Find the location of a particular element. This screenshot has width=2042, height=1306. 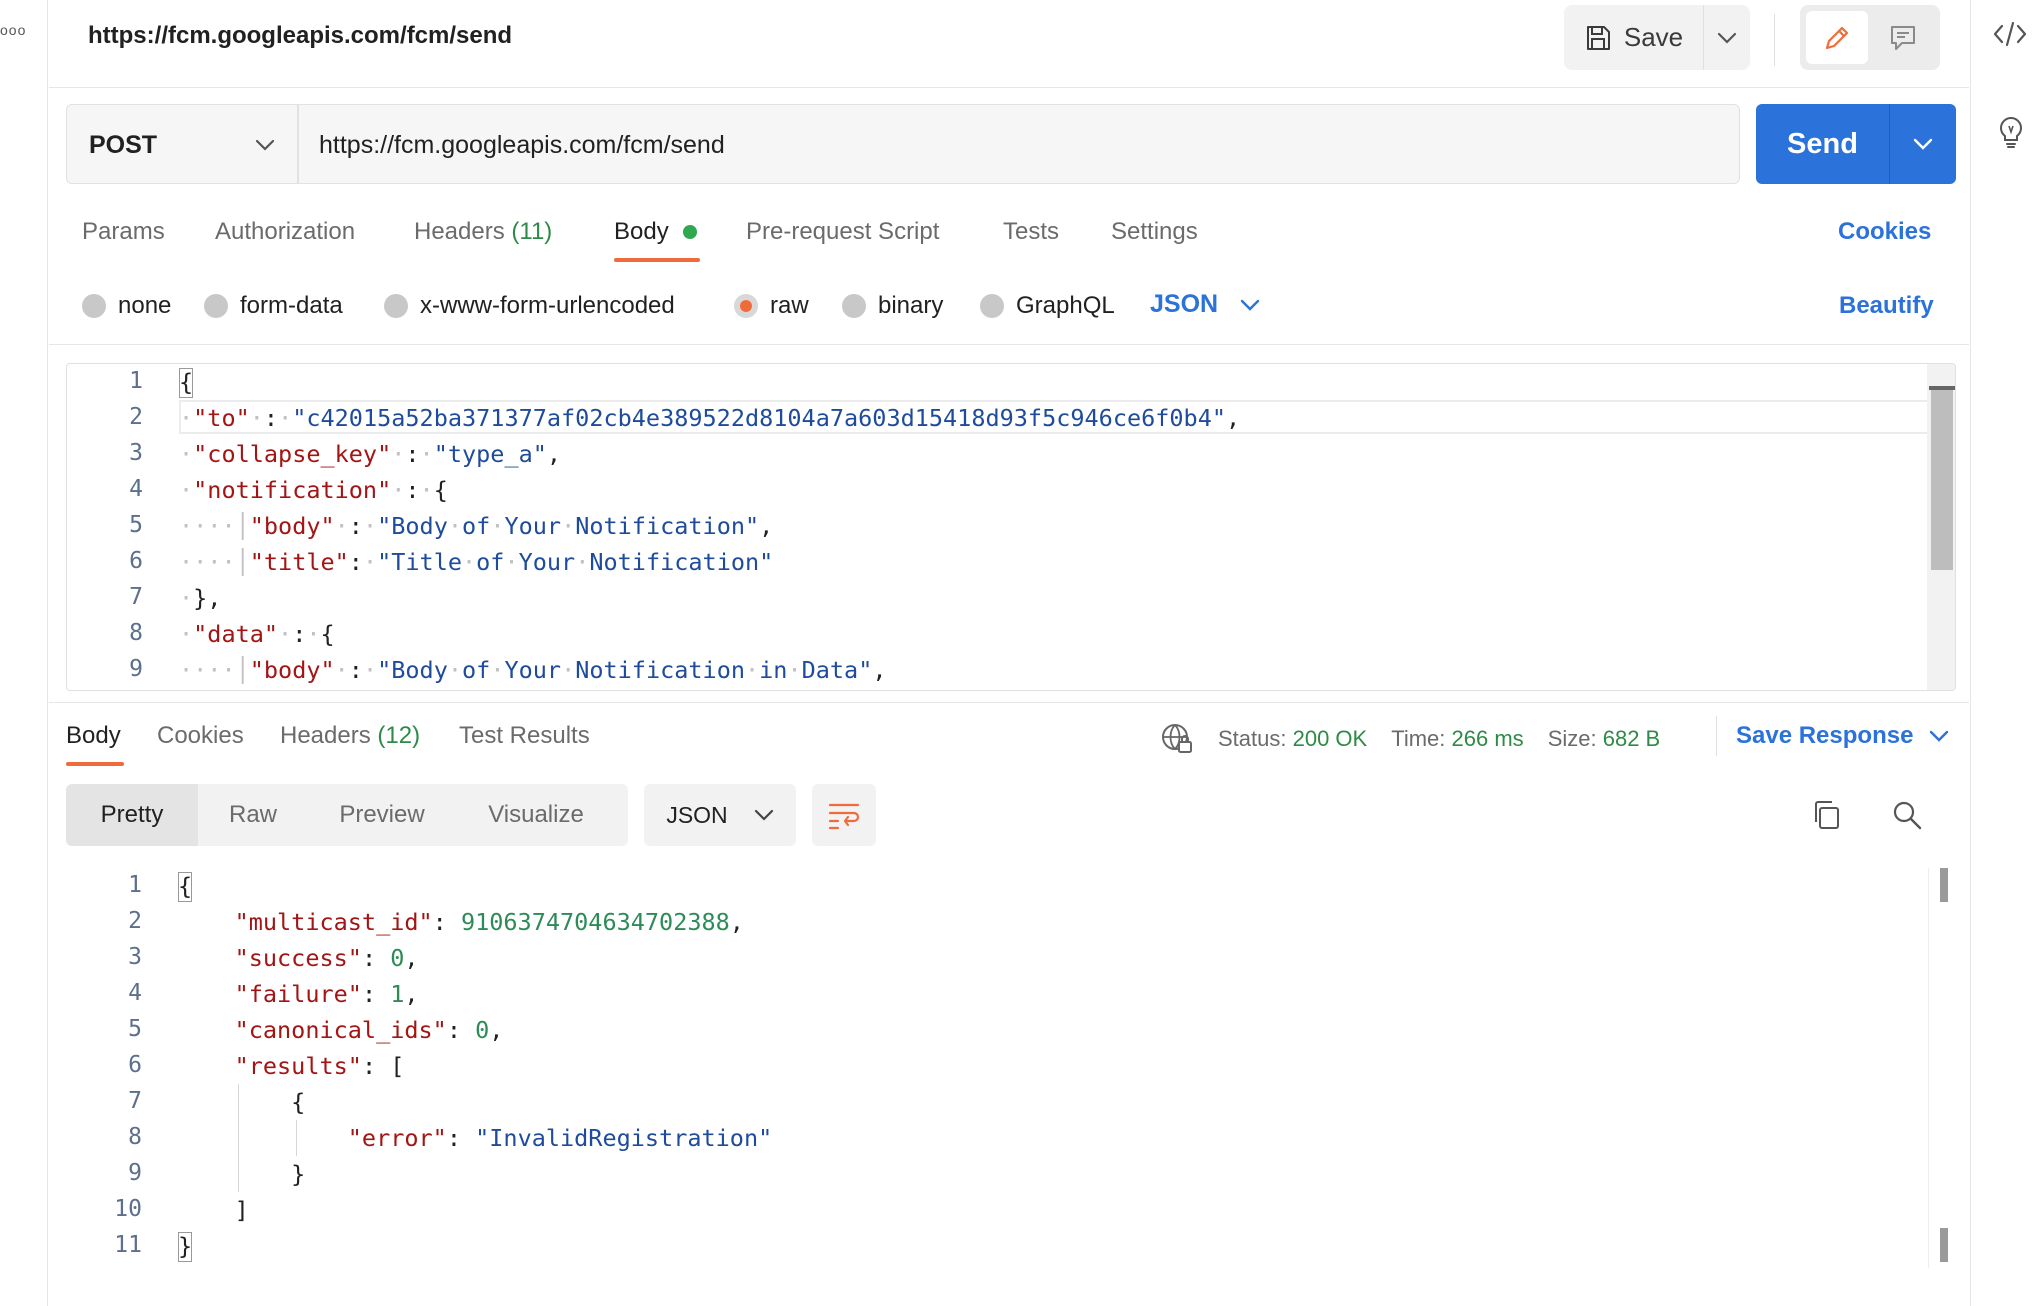

cookies-link: Cookies is located at coordinates (1884, 232).